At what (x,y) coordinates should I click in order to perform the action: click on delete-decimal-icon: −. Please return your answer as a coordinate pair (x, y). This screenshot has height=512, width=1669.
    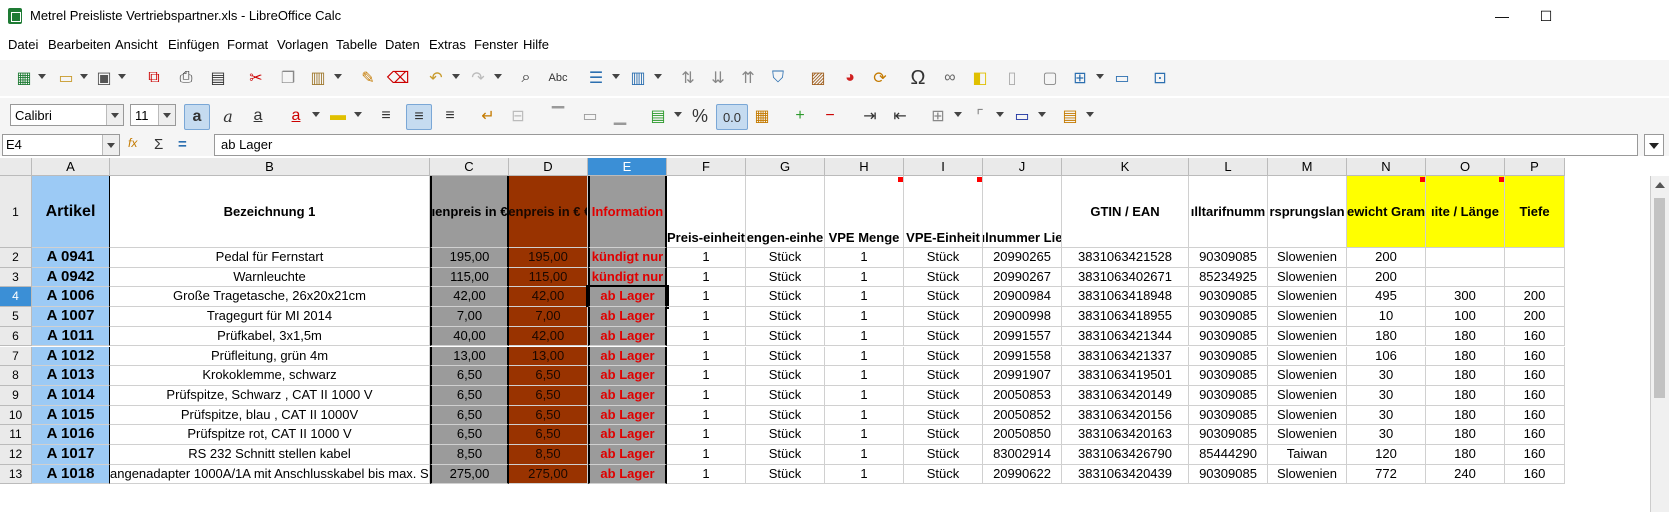
    Looking at the image, I should click on (830, 116).